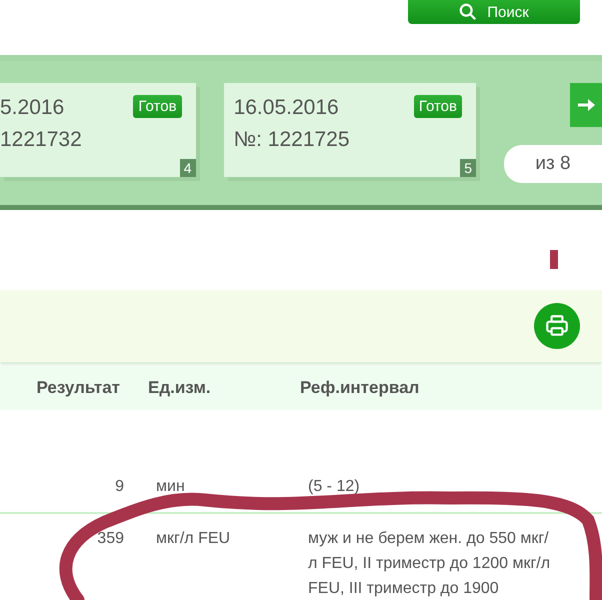  What do you see at coordinates (188, 168) in the screenshot?
I see `card-index: 4` at bounding box center [188, 168].